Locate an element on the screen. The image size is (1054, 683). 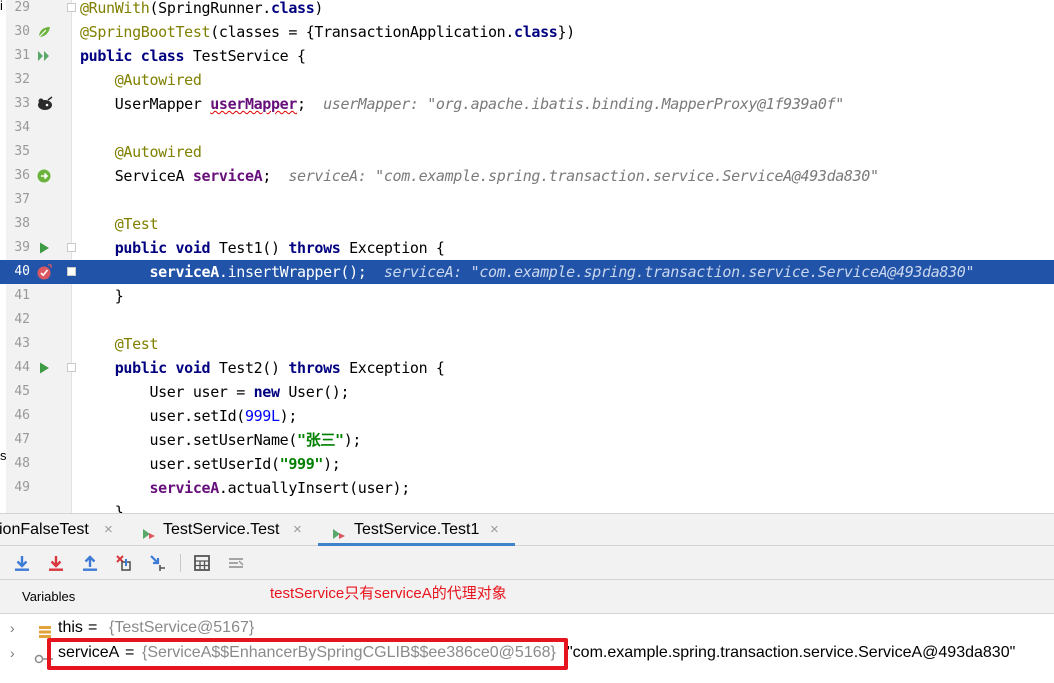
line-number: 35 is located at coordinates (18, 152).